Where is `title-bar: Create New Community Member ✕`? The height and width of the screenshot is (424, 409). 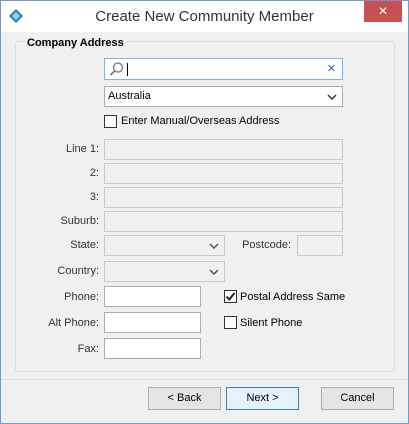
title-bar: Create New Community Member ✕ is located at coordinates (204, 16).